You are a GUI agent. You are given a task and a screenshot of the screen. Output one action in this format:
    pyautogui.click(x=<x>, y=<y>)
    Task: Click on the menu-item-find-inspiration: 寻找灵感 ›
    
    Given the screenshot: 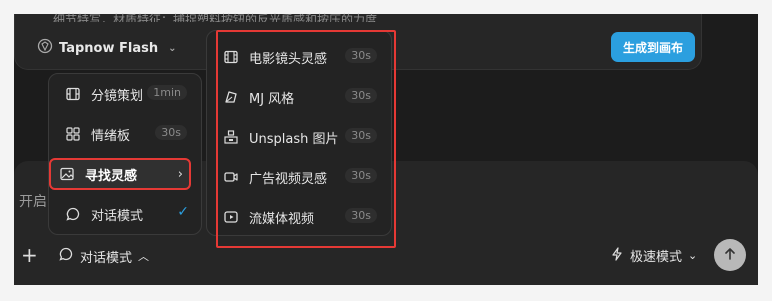 What is the action you would take?
    pyautogui.click(x=120, y=174)
    